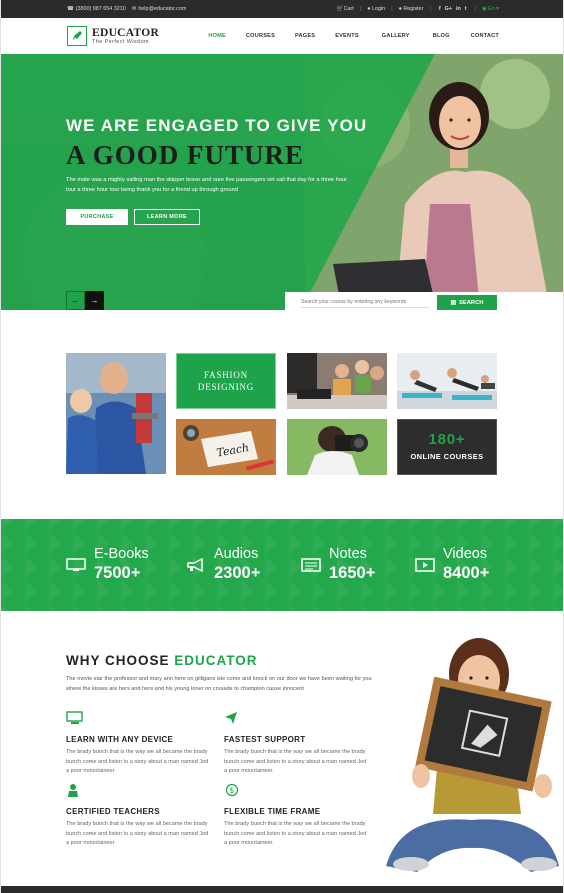 The image size is (564, 893). I want to click on email-address: help@educator.com, so click(162, 9).